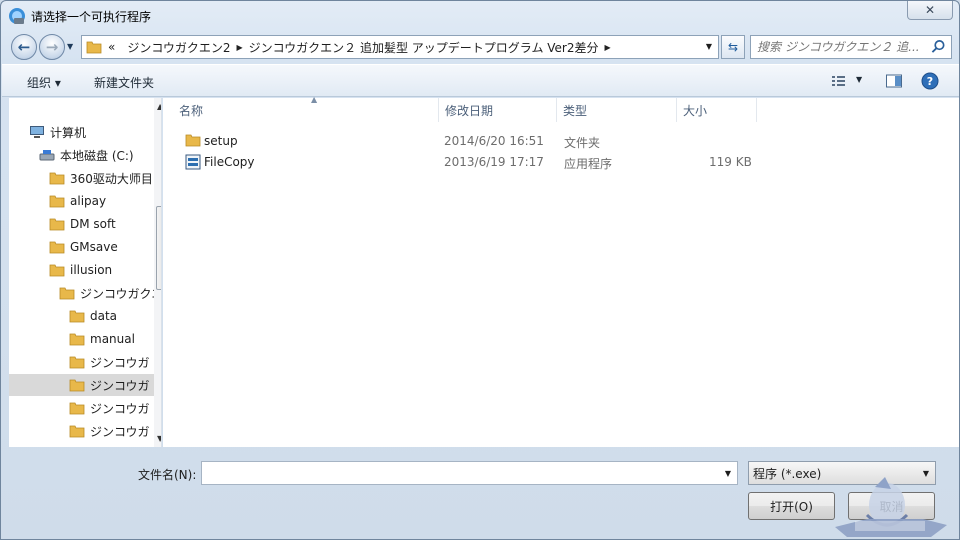 This screenshot has width=960, height=540. What do you see at coordinates (193, 162) in the screenshot?
I see `application-icon` at bounding box center [193, 162].